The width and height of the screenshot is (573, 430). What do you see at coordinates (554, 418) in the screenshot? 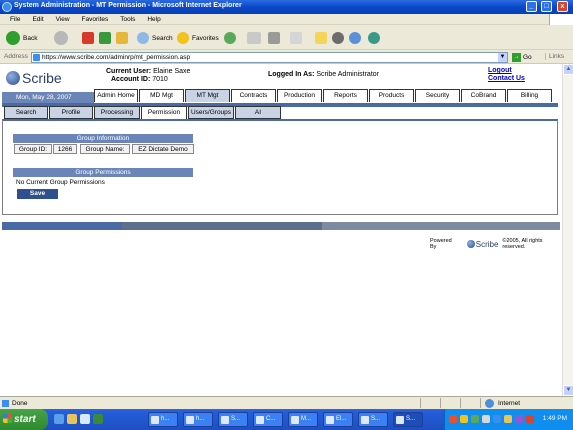
I see `taskbar-clock: 1:49 PM` at bounding box center [554, 418].